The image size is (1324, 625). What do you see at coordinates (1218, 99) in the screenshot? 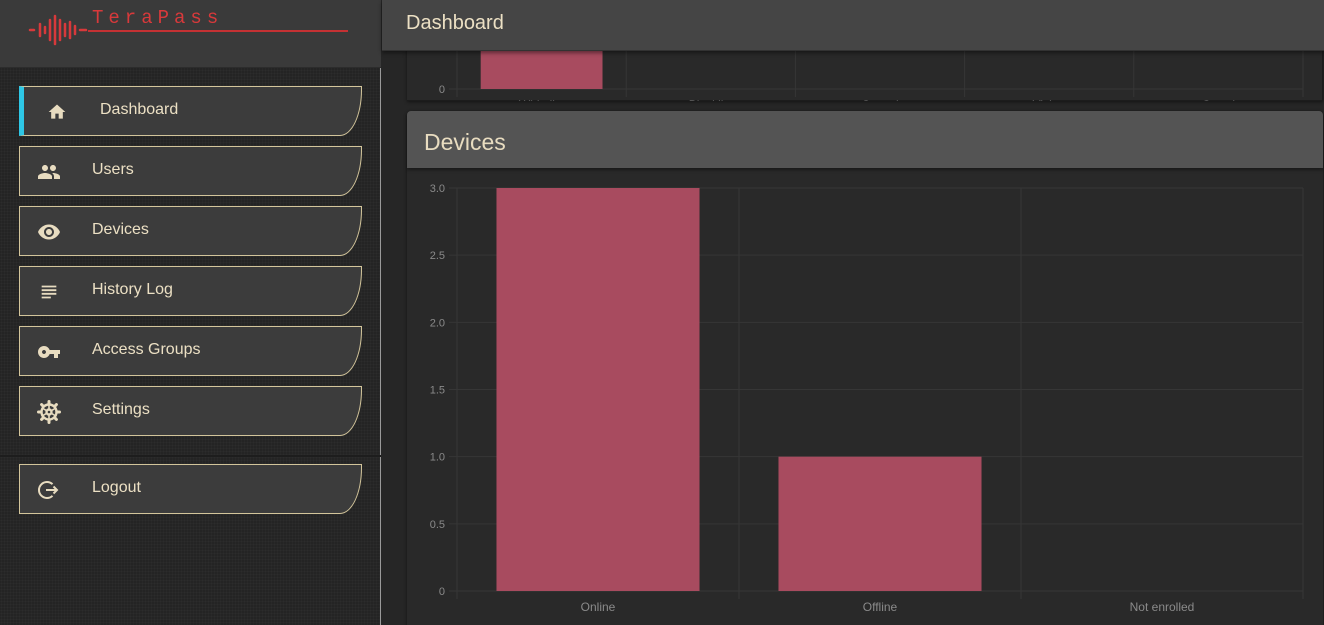
I see `x-tick-label: Guard` at bounding box center [1218, 99].